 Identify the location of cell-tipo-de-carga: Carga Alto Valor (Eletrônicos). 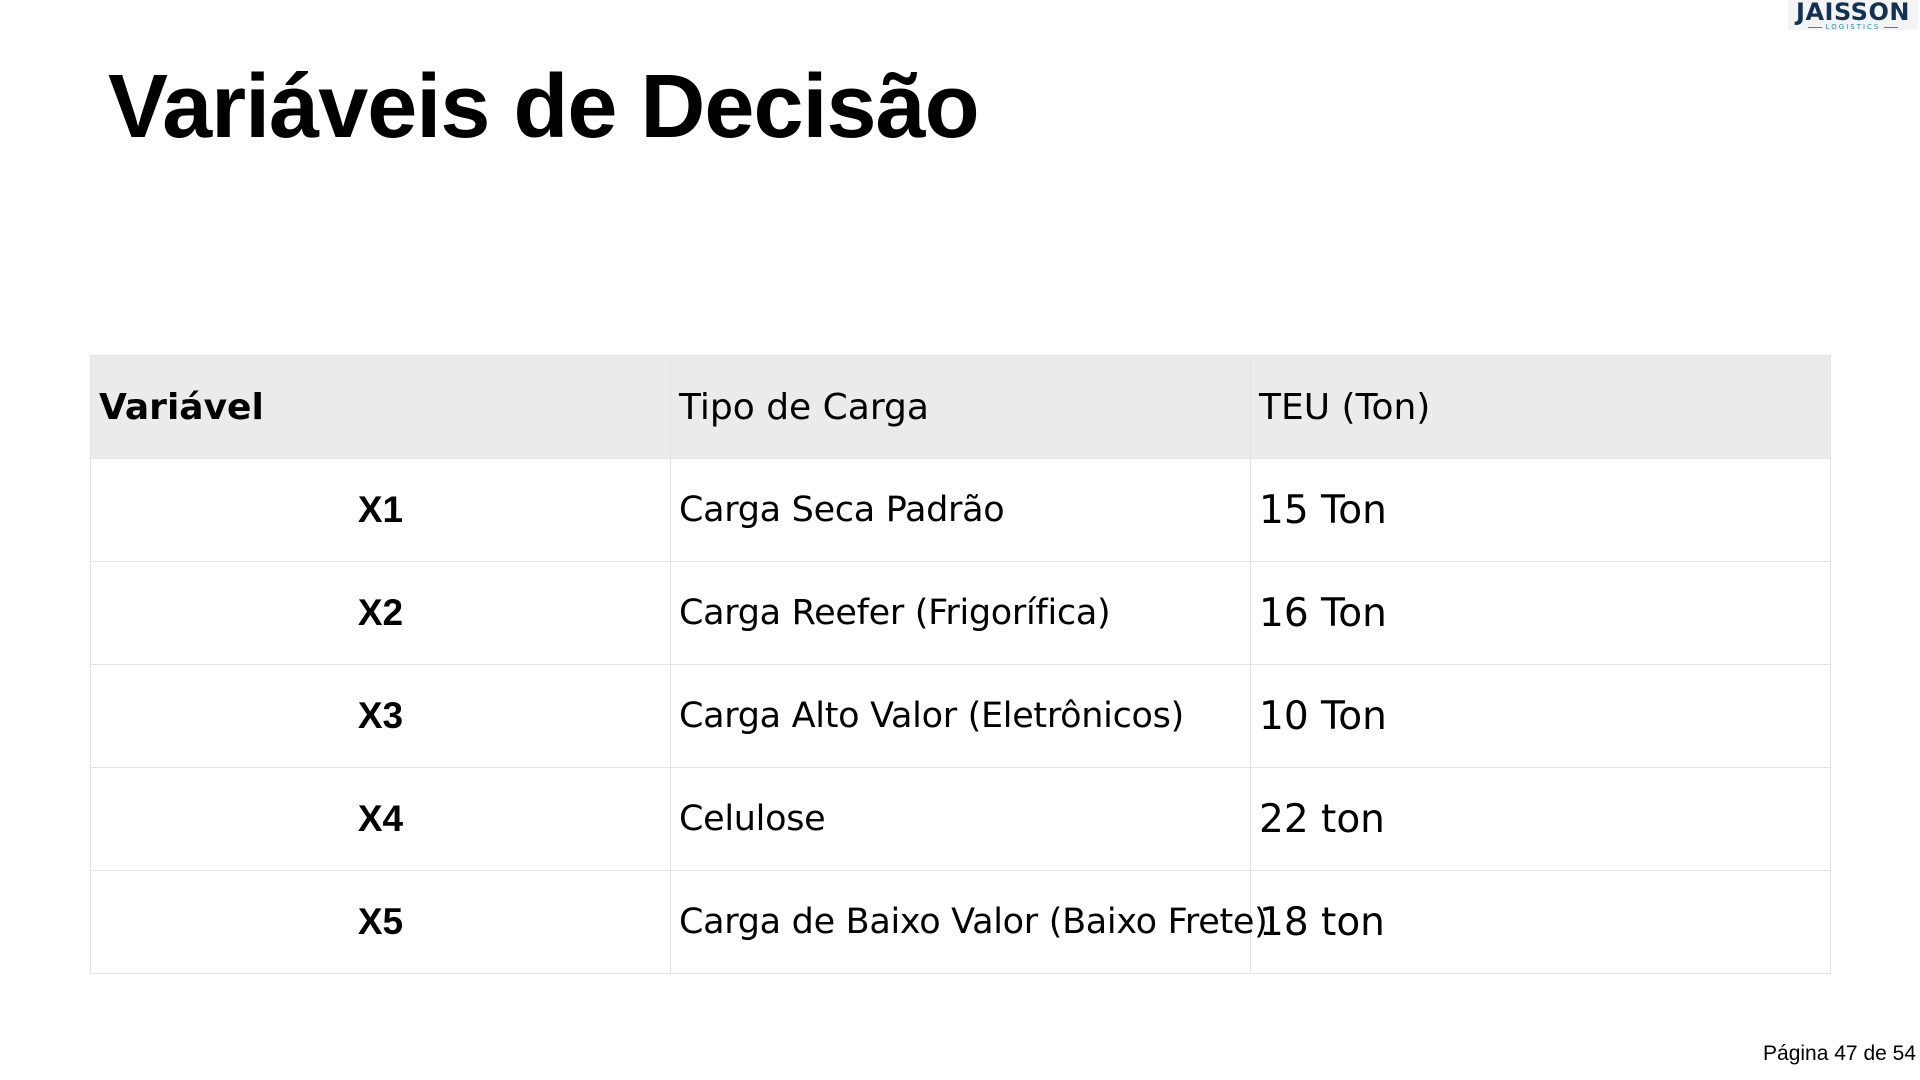
(960, 716).